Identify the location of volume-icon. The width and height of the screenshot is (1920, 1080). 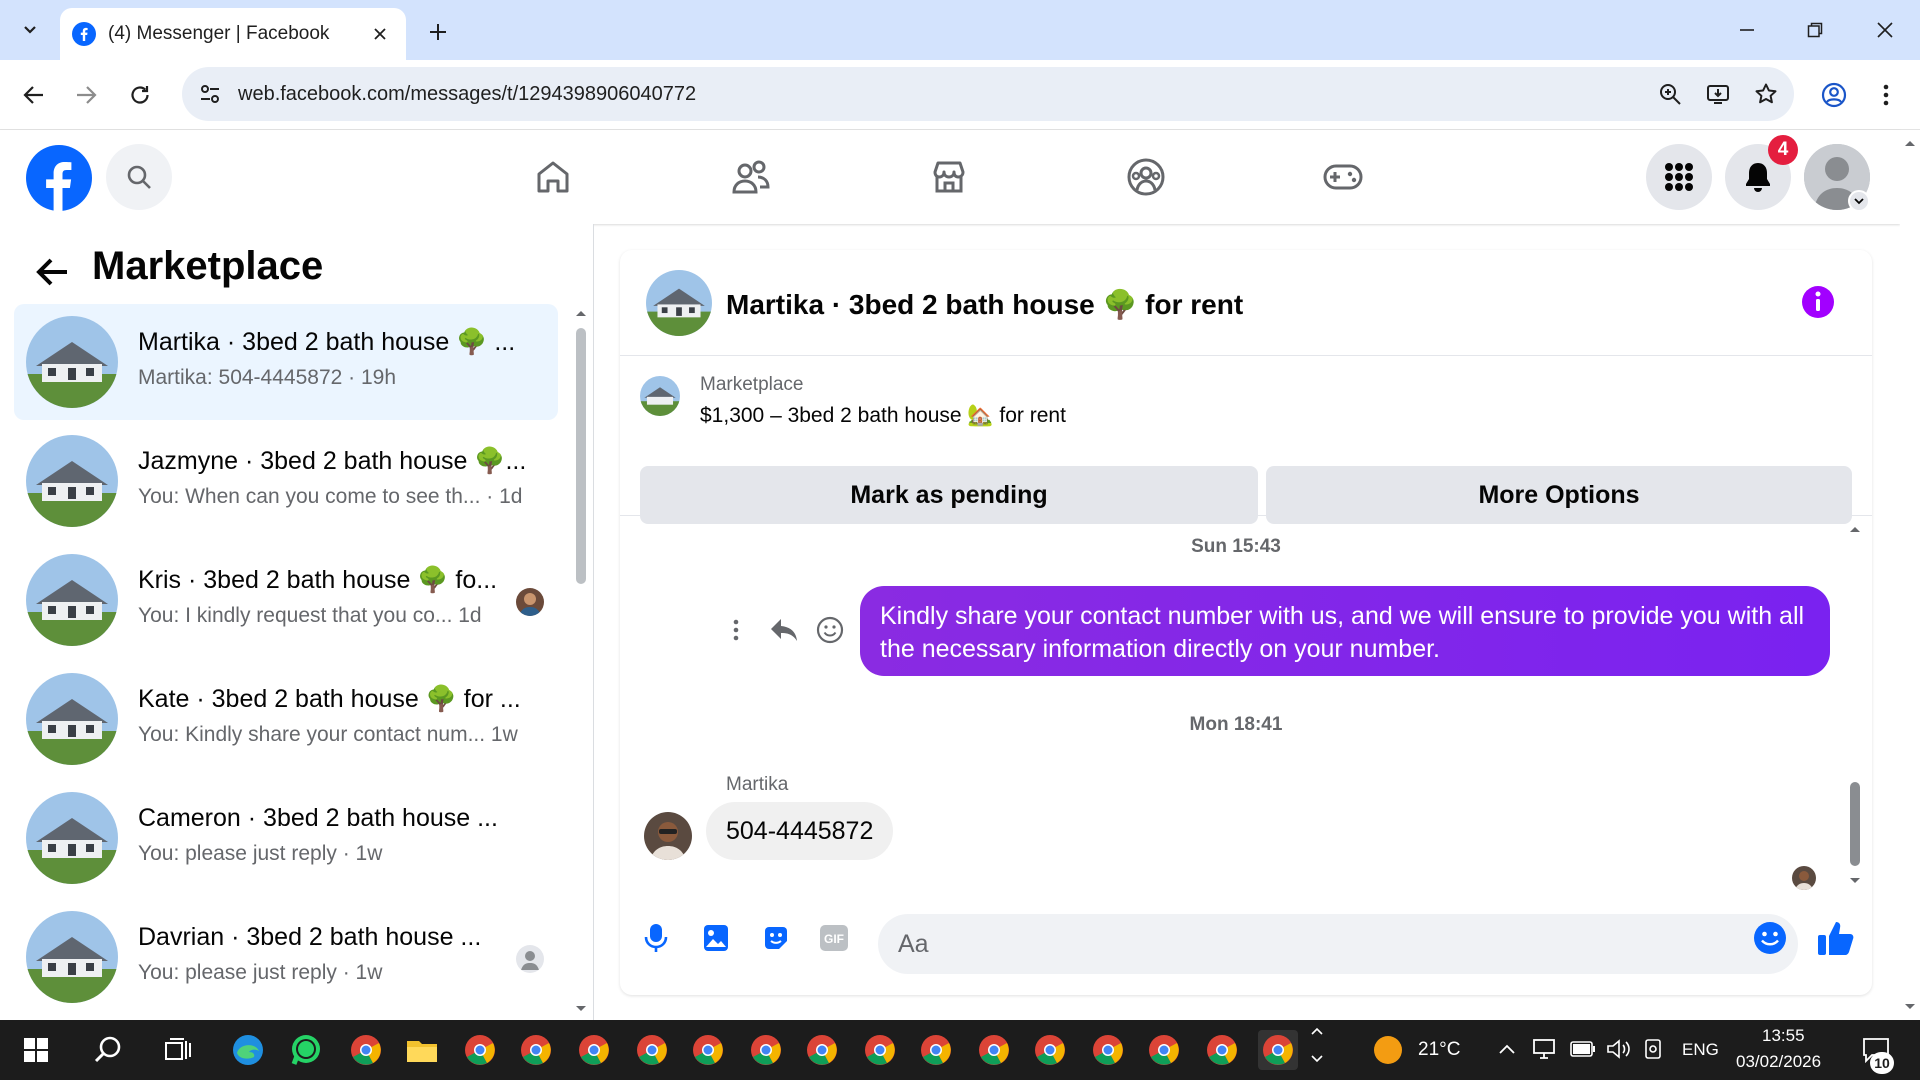
(1619, 1049).